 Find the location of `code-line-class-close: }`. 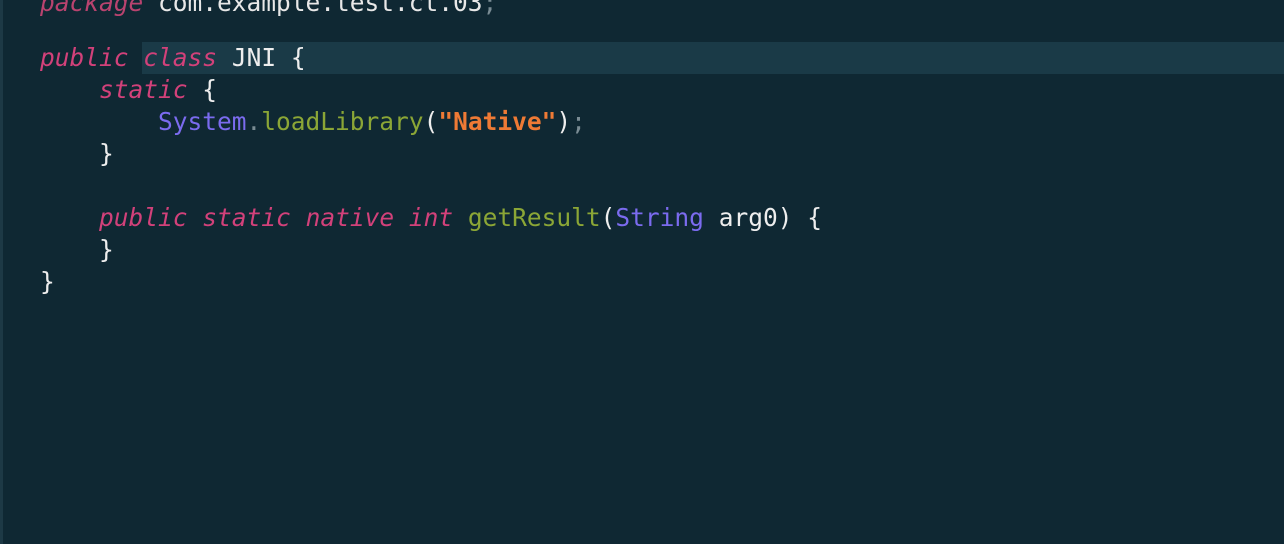

code-line-class-close: } is located at coordinates (47, 282).